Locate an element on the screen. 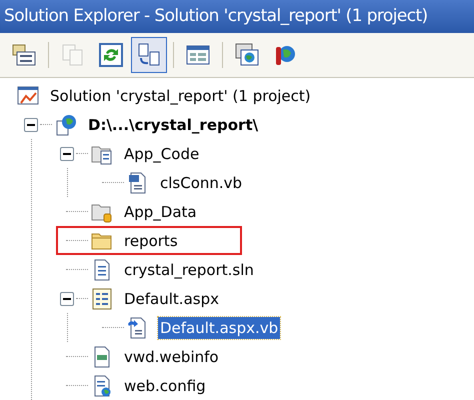 The image size is (474, 400). tree-item: web.config is located at coordinates (165, 385).